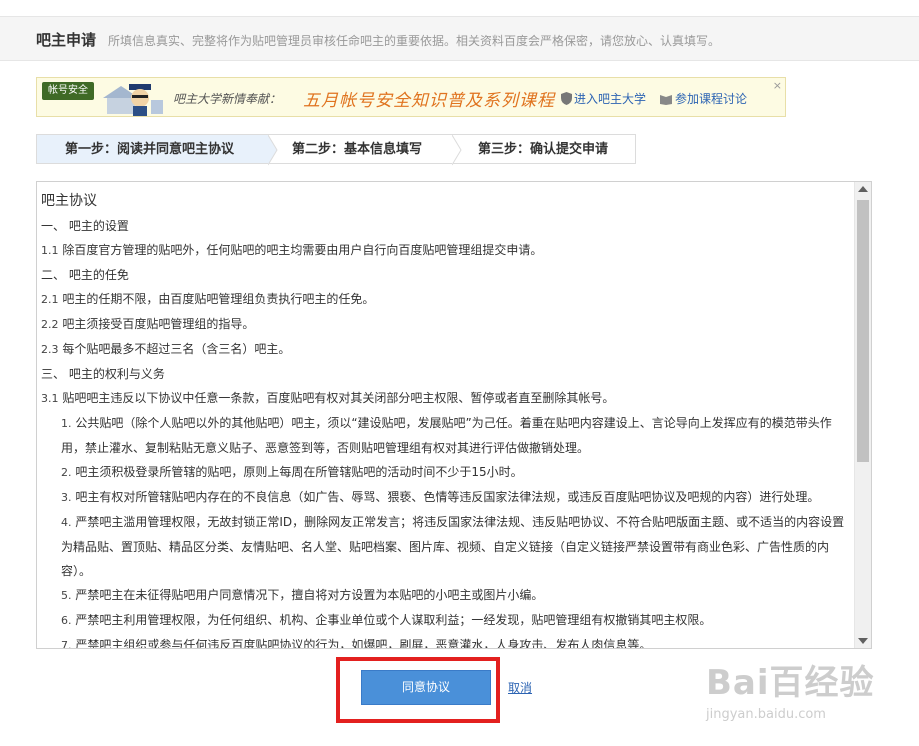 The image size is (919, 746). I want to click on step-3: 第三步：确认提交申请, so click(544, 149).